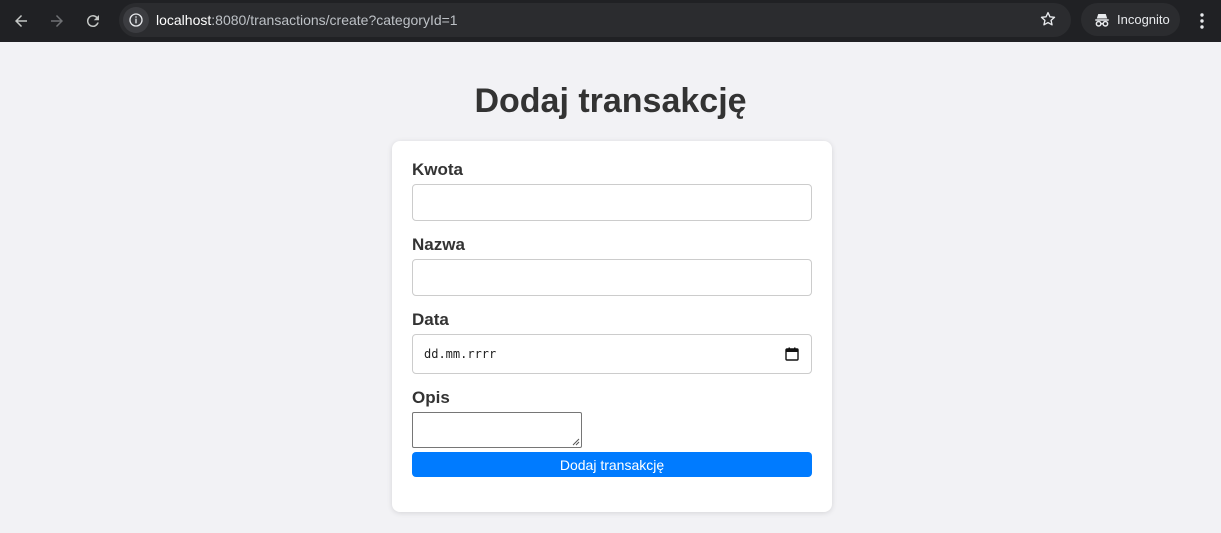 The image size is (1221, 533). I want to click on incognito-icon, so click(1102, 20).